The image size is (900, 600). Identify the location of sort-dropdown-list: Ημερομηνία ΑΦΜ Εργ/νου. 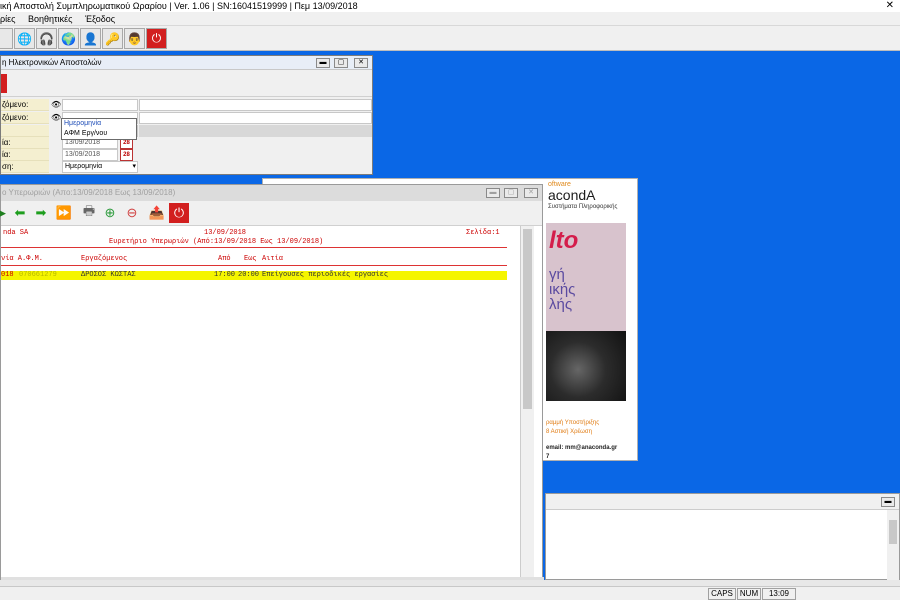
(99, 129).